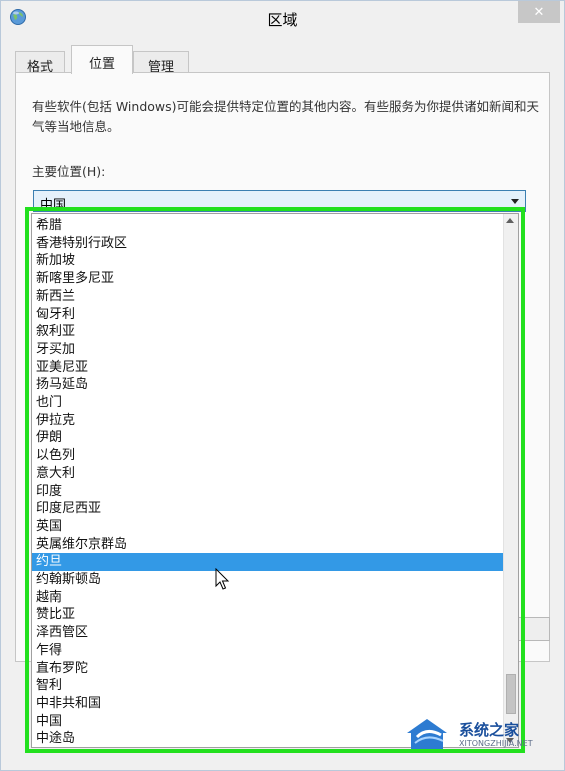  I want to click on dropdown-scrollbar, so click(510, 480).